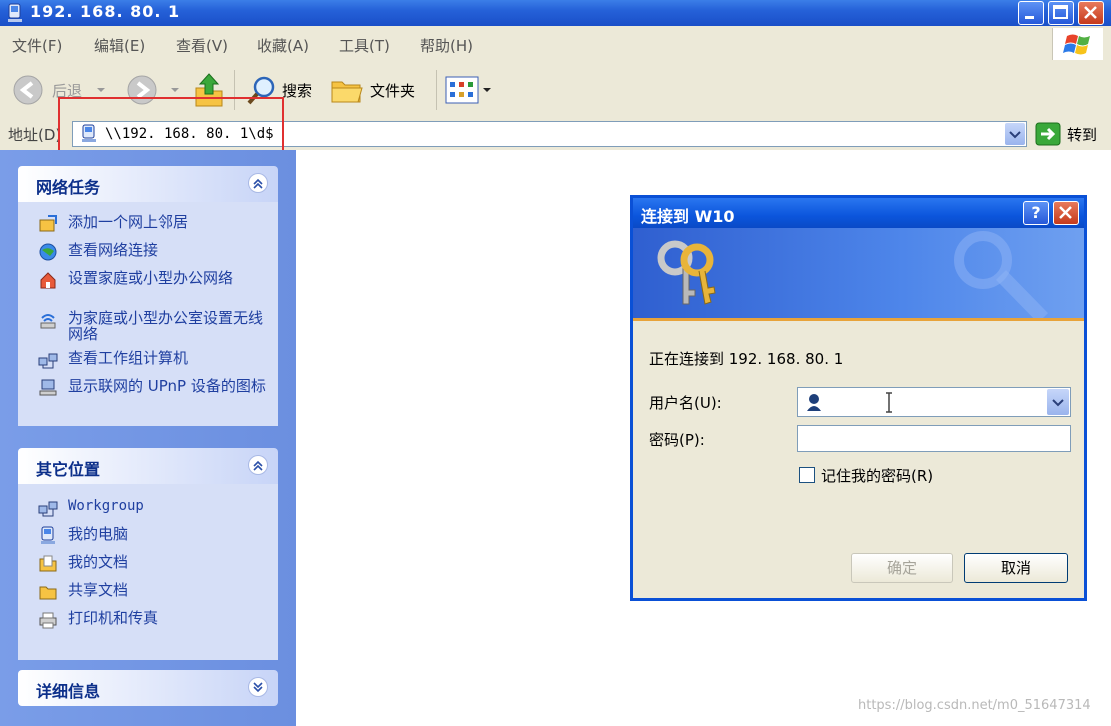 This screenshot has width=1111, height=726. I want to click on dialog-banner-stripe, so click(858, 319).